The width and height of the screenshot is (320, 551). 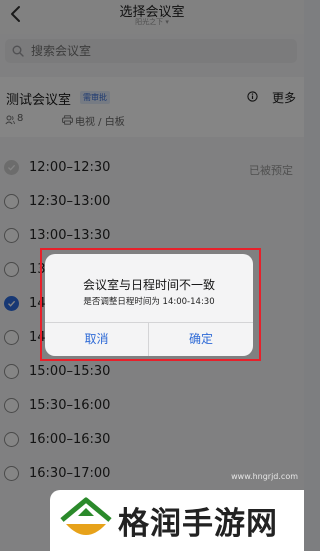 I want to click on watermark-banner: 格润手游网, so click(x=177, y=520).